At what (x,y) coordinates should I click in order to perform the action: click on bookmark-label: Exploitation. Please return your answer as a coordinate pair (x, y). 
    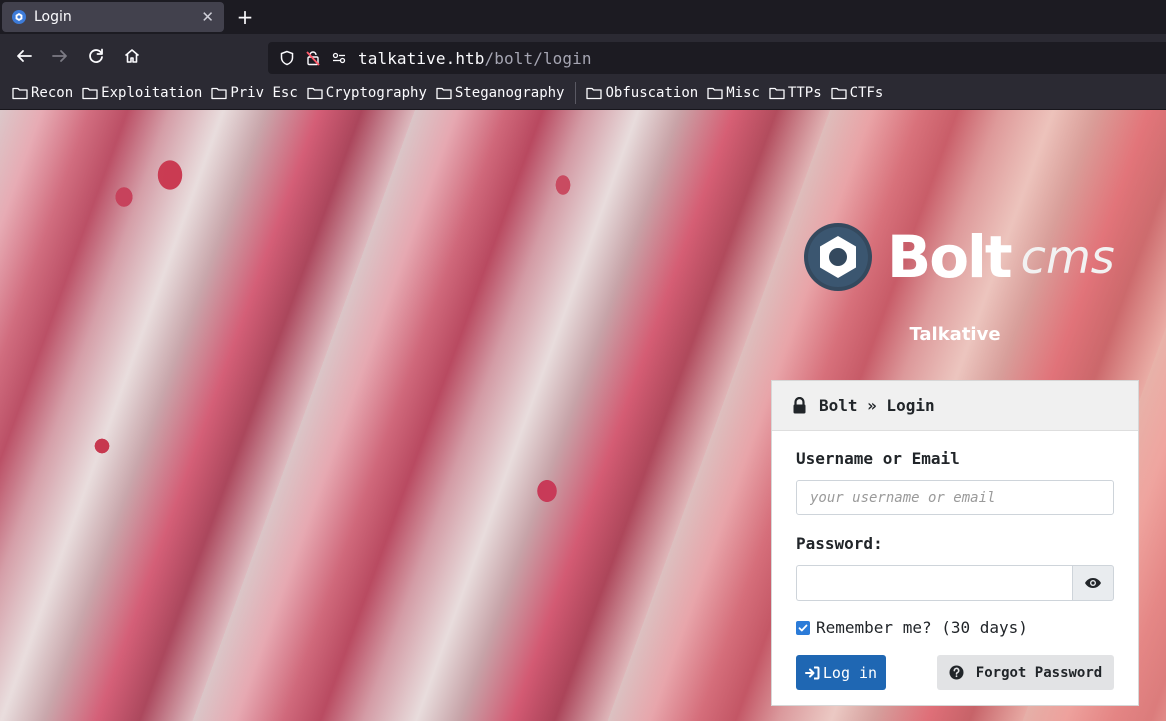
    Looking at the image, I should click on (152, 92).